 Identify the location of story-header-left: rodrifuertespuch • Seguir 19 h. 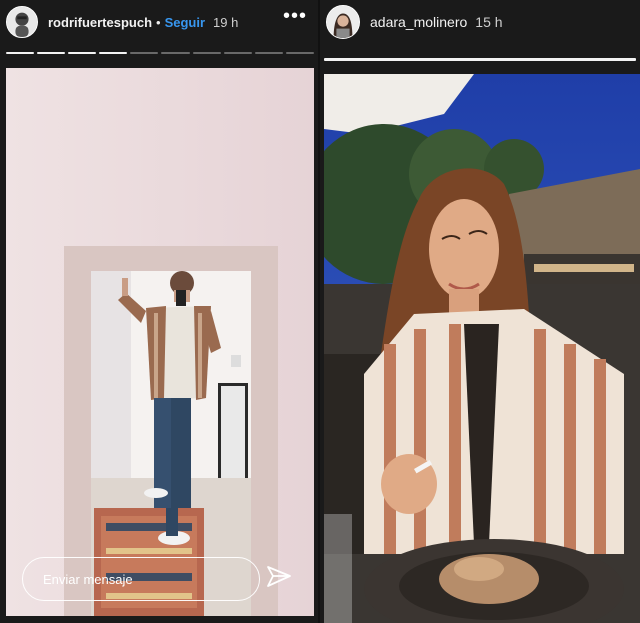
(122, 22).